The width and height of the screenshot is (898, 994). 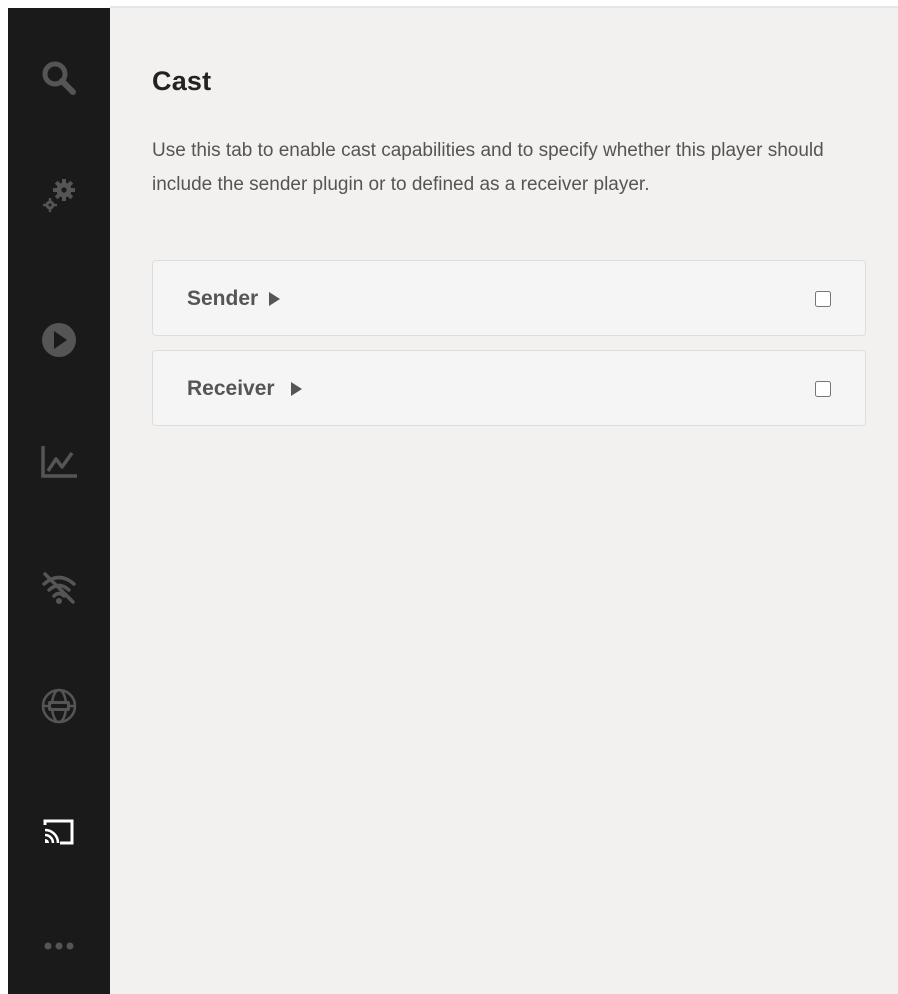 I want to click on receiver-checkbox, so click(x=823, y=389).